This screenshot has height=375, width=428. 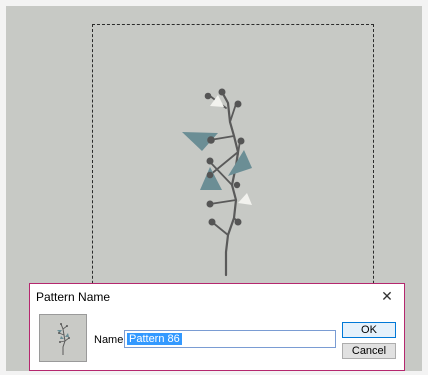 I want to click on ok-button: OK, so click(x=369, y=330).